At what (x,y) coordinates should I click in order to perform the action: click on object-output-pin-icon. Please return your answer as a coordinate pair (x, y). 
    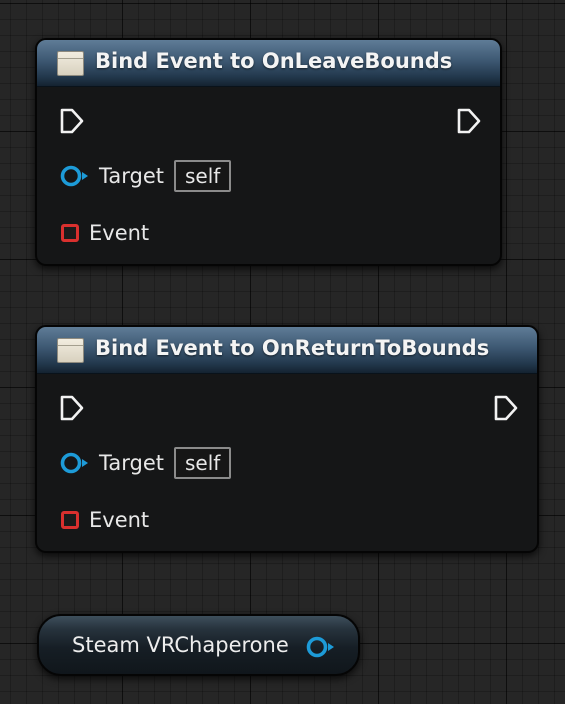
    Looking at the image, I should click on (321, 647).